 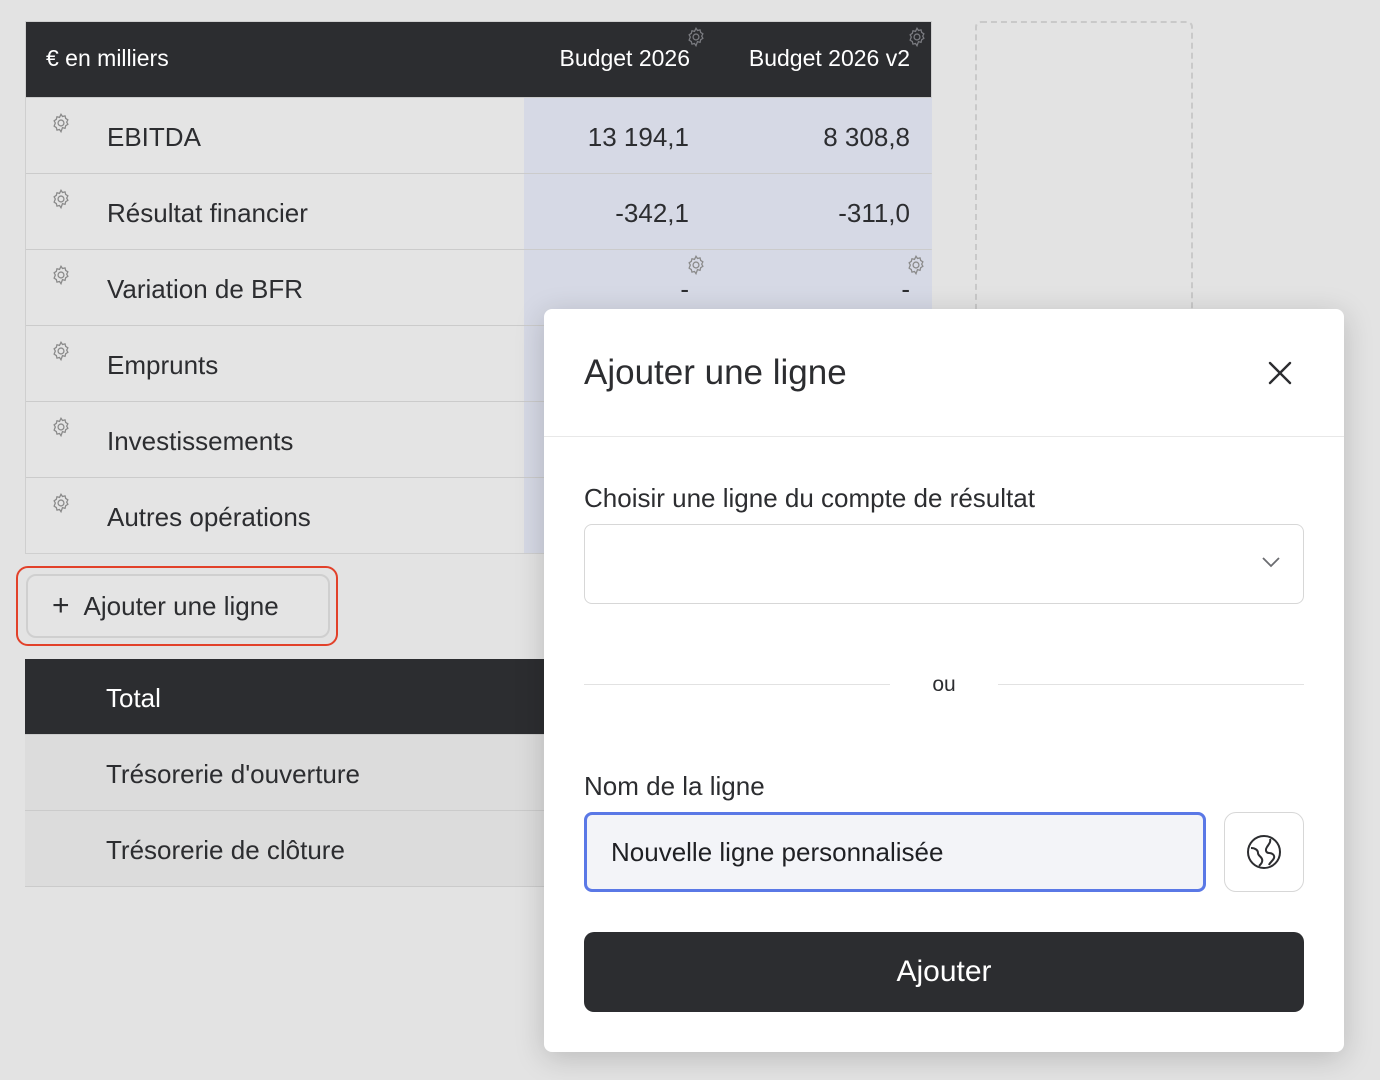 I want to click on select-label: Choisir une ligne du compte de résultat, so click(x=809, y=498).